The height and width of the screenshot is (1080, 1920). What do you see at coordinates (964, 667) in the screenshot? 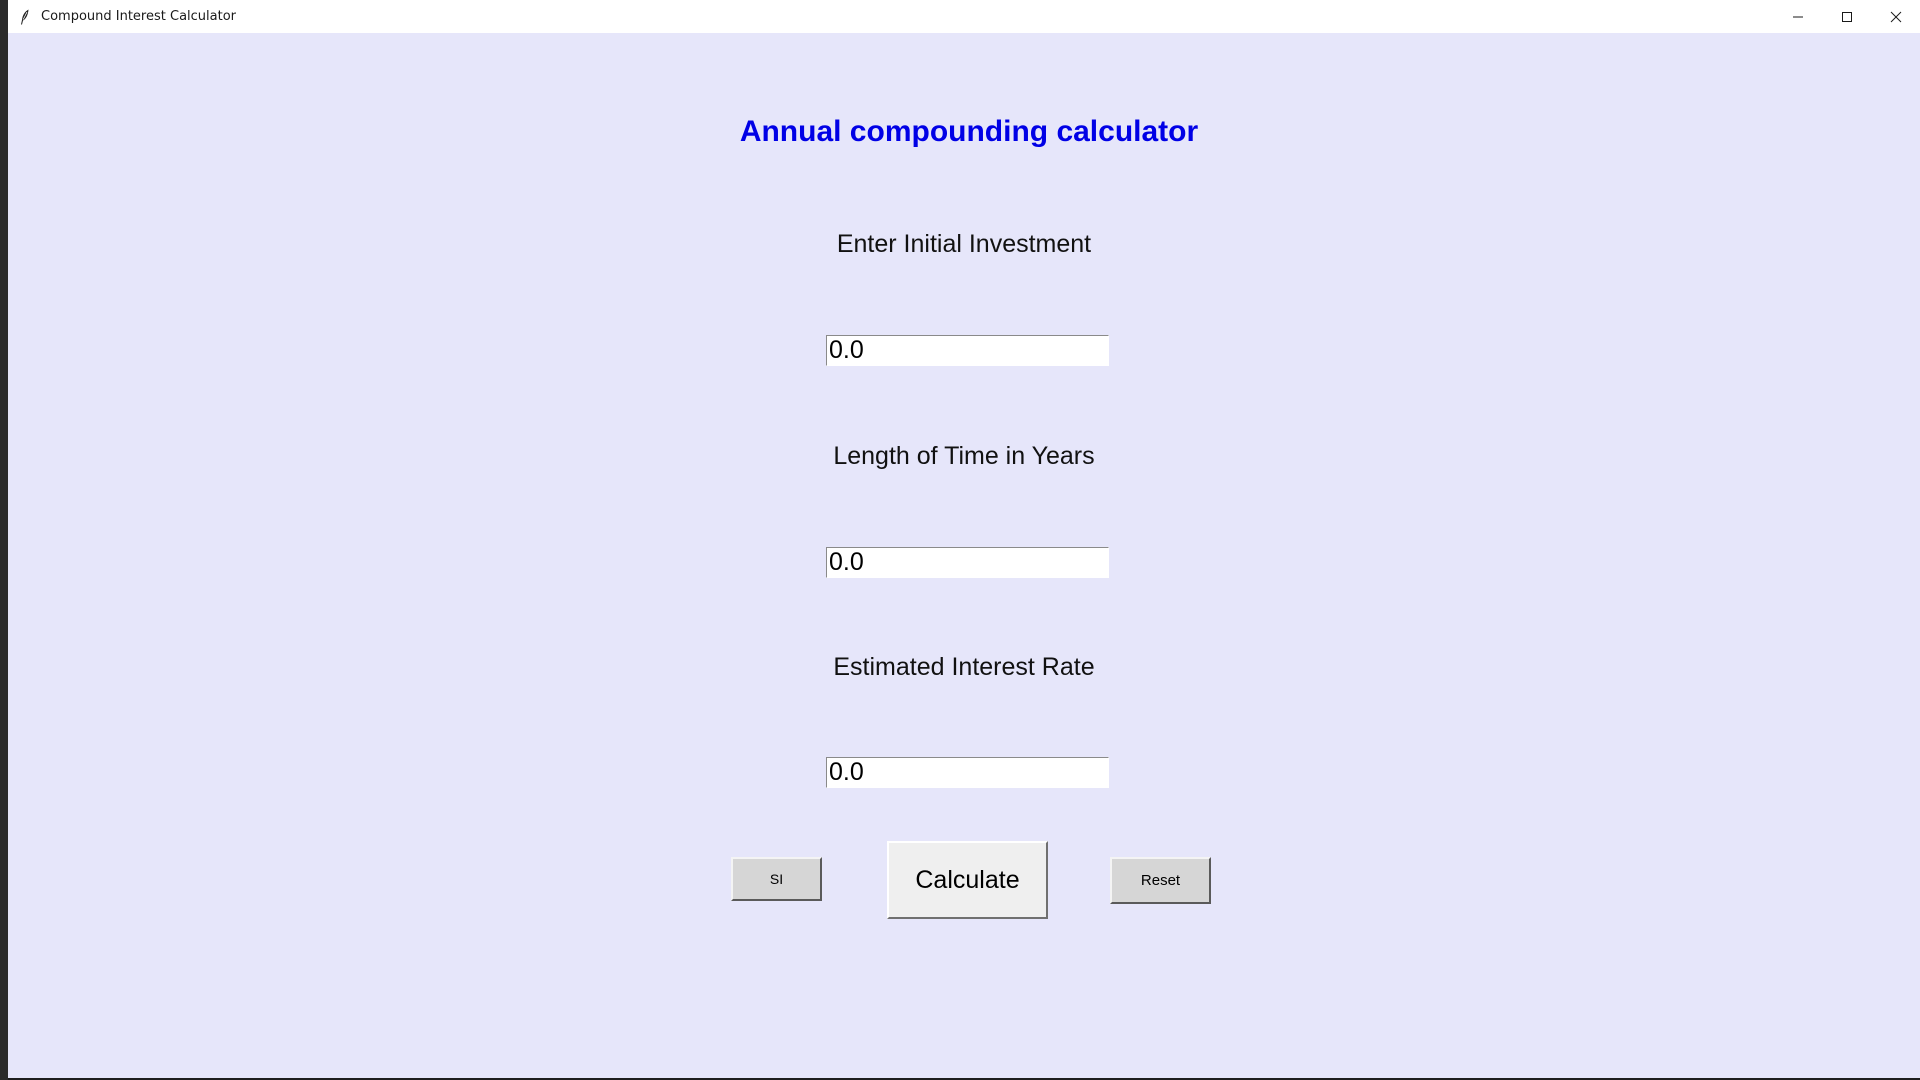
I see `interest-rate-label: Estimated Interest Rate` at bounding box center [964, 667].